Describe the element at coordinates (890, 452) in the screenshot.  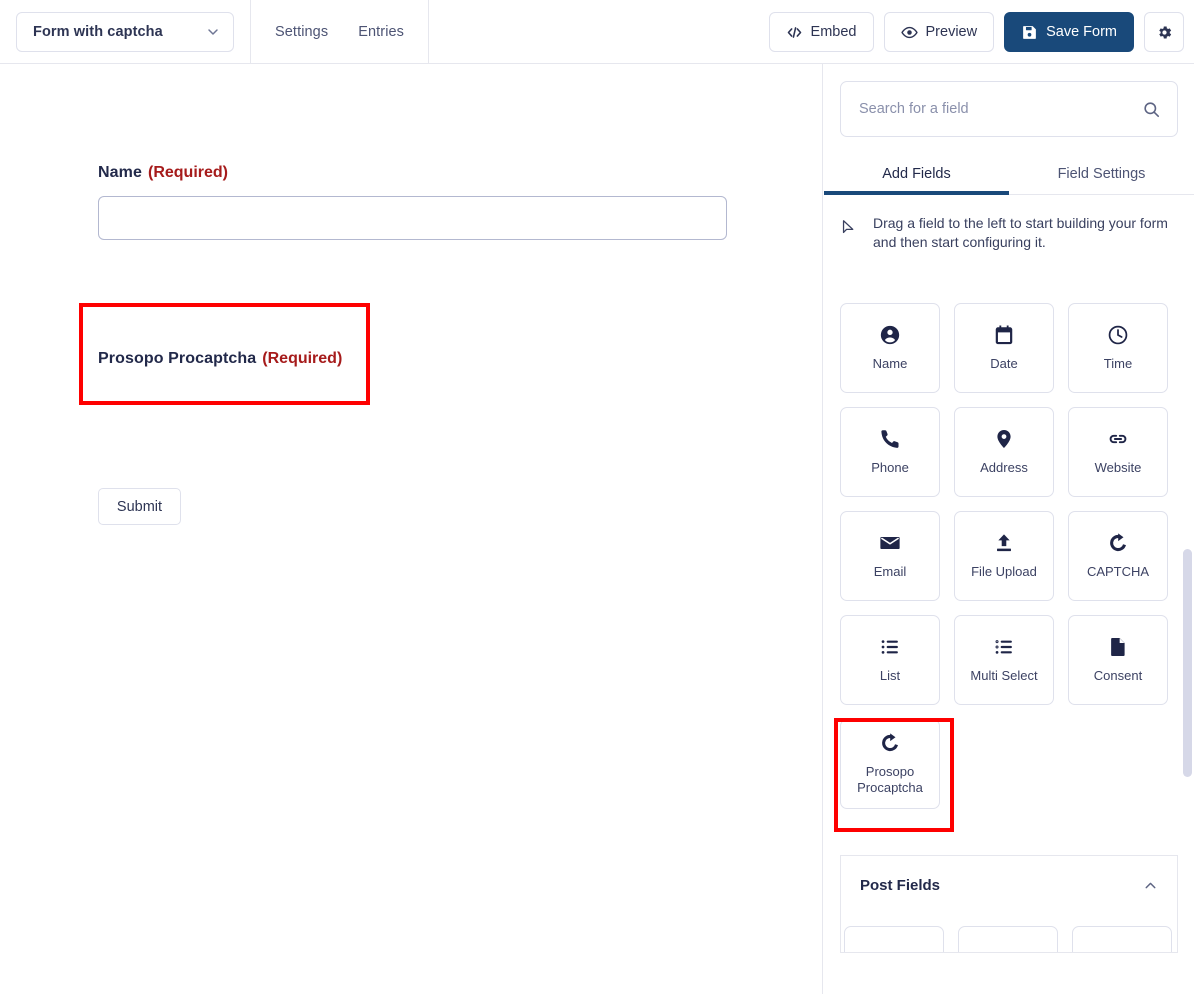
I see `field-card-phone: Phone` at that location.